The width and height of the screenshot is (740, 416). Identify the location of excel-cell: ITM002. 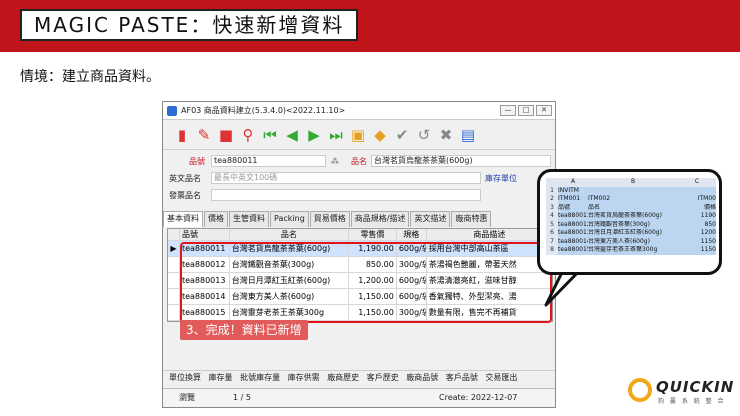
(633, 199).